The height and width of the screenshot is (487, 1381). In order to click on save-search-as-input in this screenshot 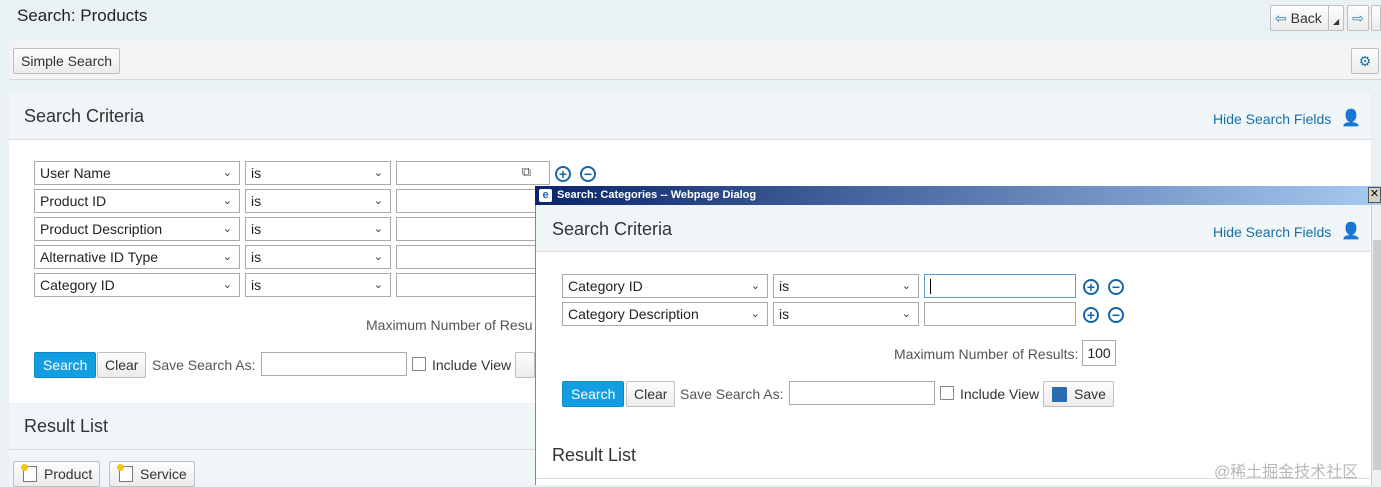, I will do `click(334, 364)`.